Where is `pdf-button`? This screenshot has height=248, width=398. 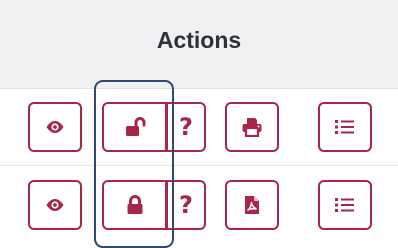
pdf-button is located at coordinates (252, 205).